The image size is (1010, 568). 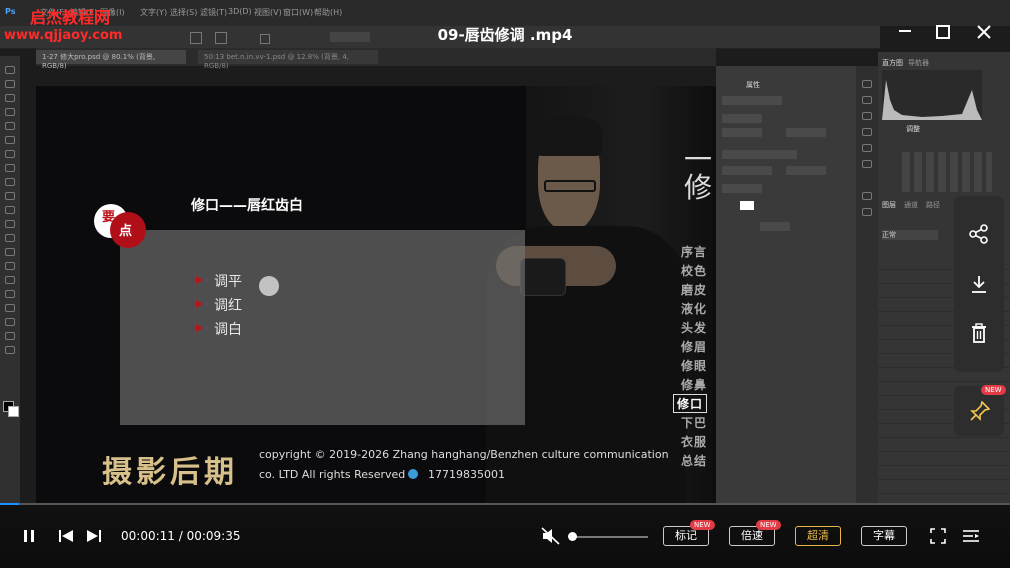 What do you see at coordinates (10, 280) in the screenshot?
I see `pen-tool-icon` at bounding box center [10, 280].